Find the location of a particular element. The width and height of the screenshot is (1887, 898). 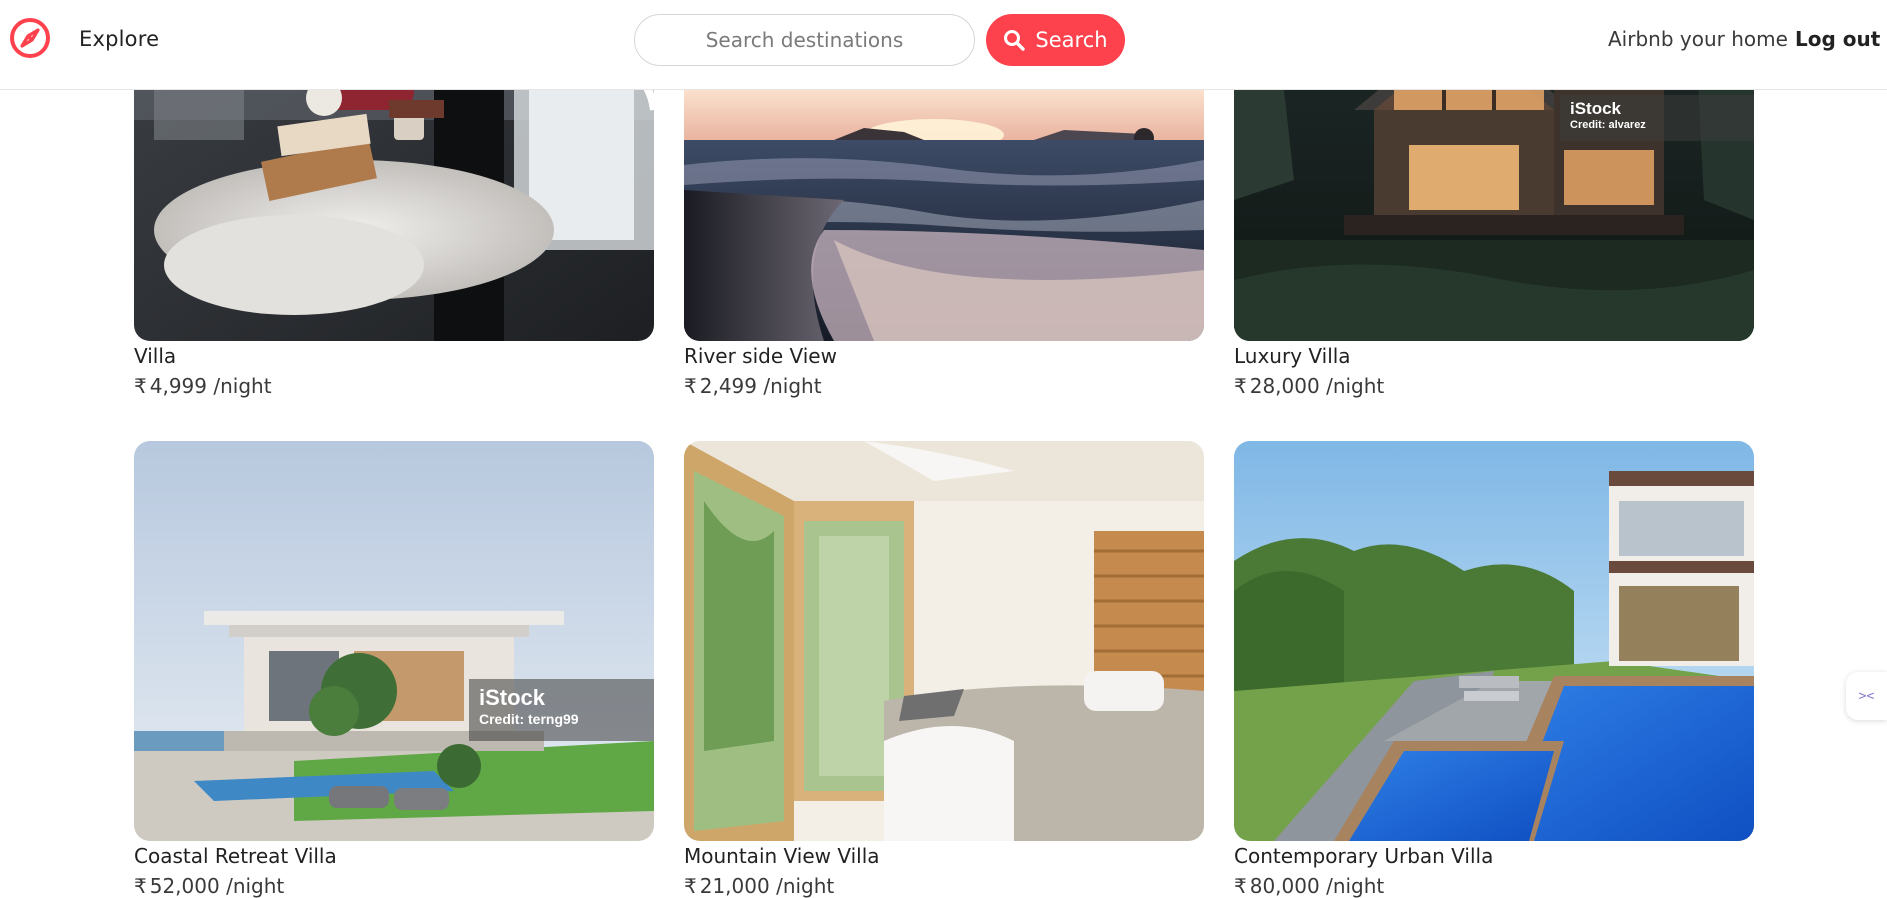

watermark: iStock Credit: alvarez is located at coordinates (1657, 118).